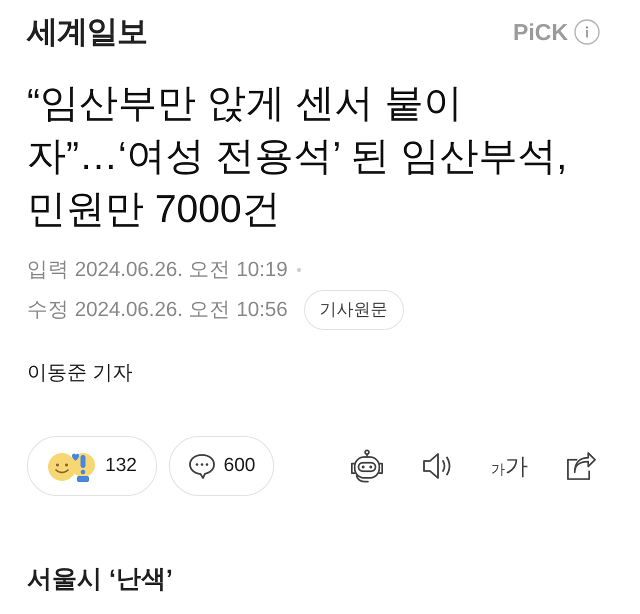 The image size is (640, 614). What do you see at coordinates (354, 310) in the screenshot?
I see `original-article-button: 기사원문` at bounding box center [354, 310].